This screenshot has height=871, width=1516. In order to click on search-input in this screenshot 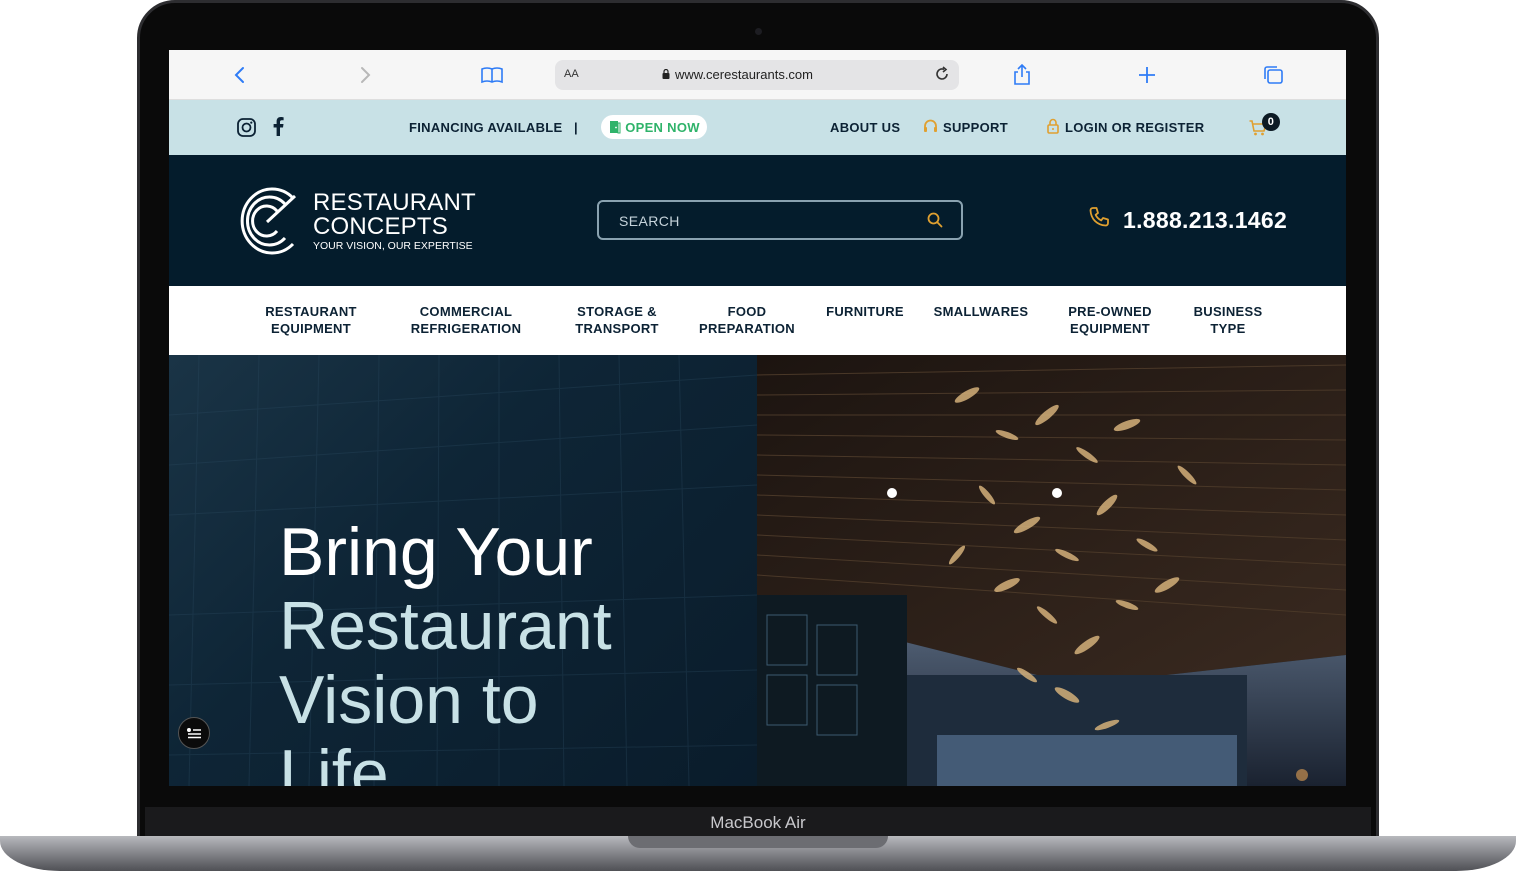, I will do `click(769, 221)`.